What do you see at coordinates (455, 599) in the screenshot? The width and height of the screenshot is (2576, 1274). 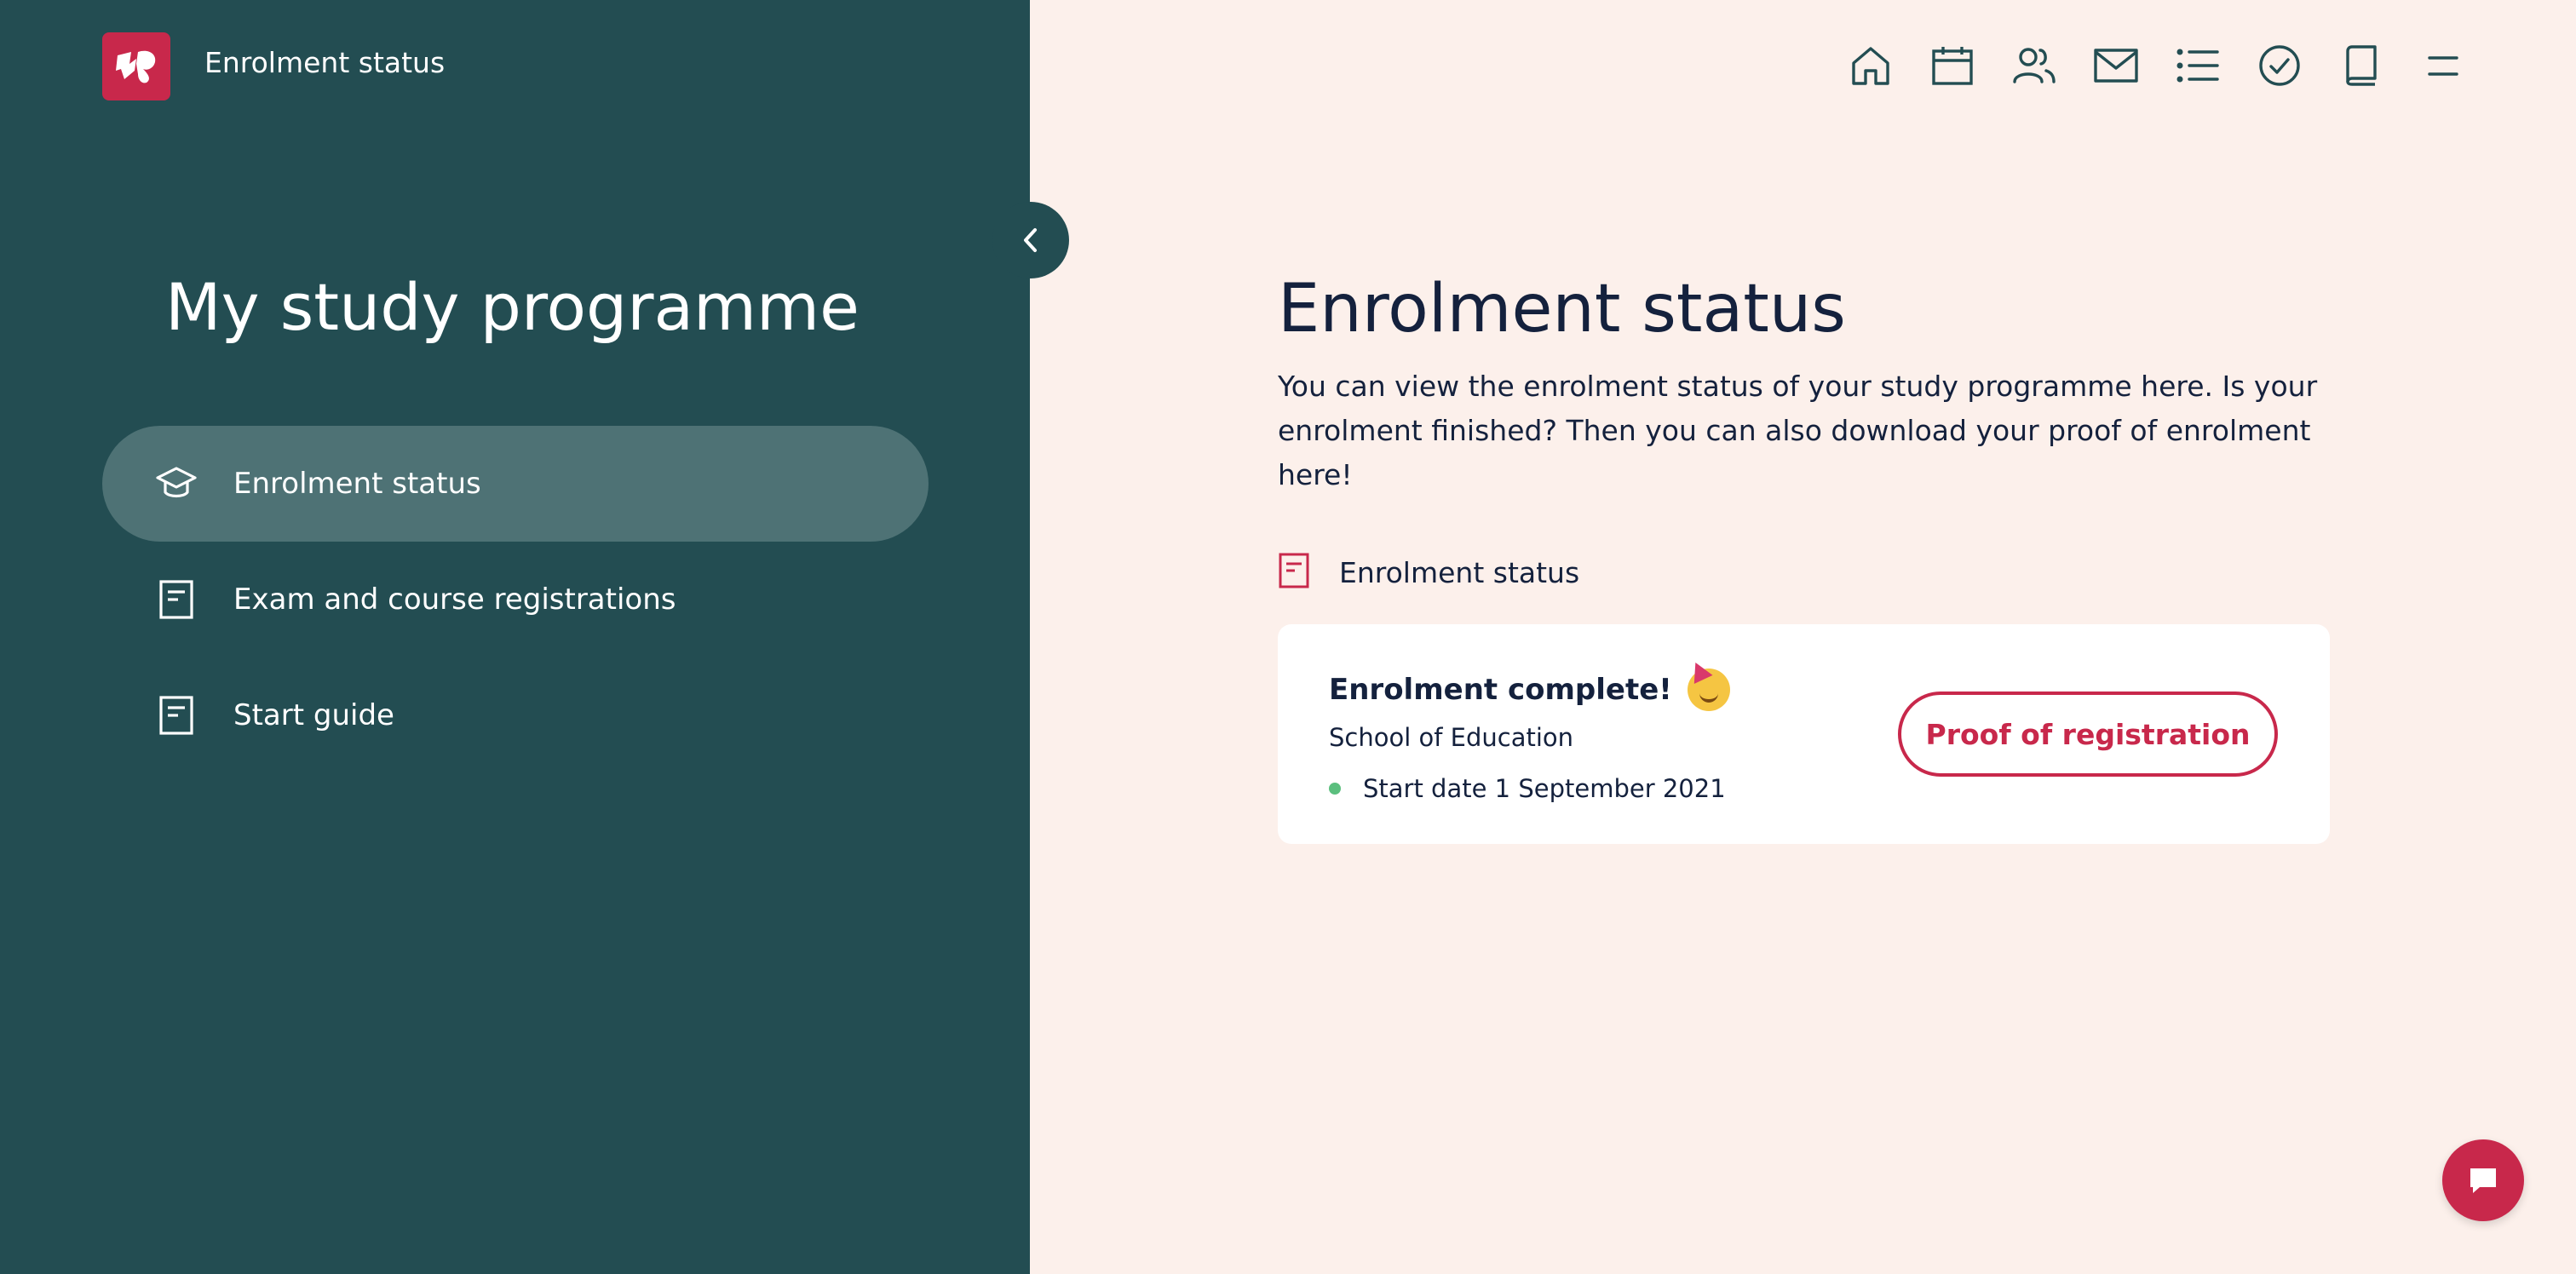 I see `sidebar-item-label: Exam and course registrations` at bounding box center [455, 599].